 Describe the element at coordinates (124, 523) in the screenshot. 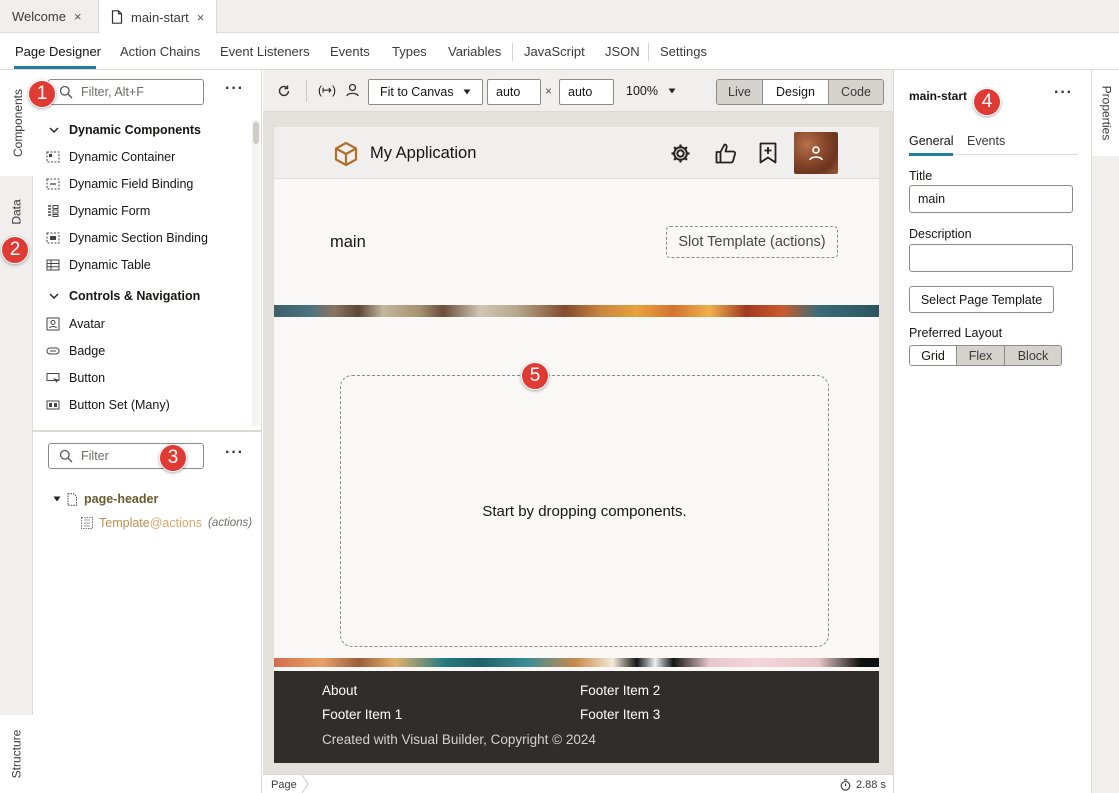

I see `tree-node-label: Template` at that location.